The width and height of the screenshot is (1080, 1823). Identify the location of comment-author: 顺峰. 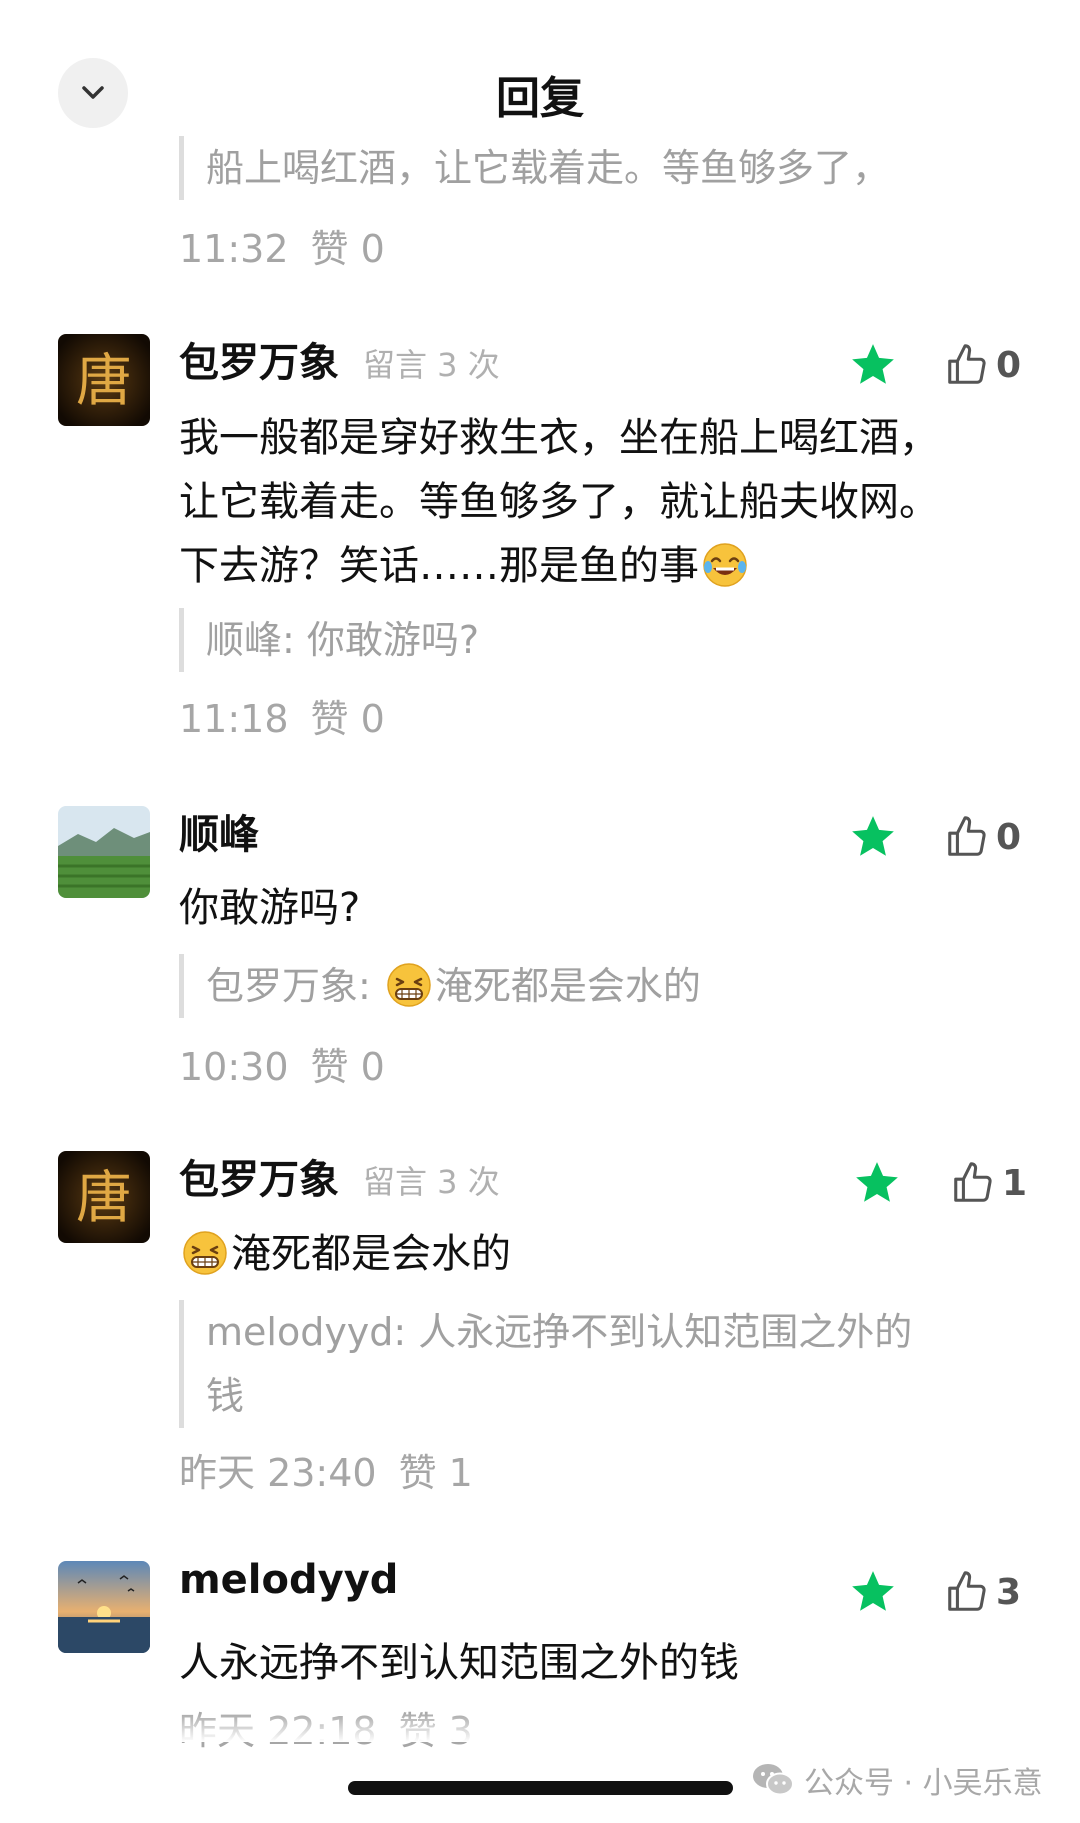
(219, 831).